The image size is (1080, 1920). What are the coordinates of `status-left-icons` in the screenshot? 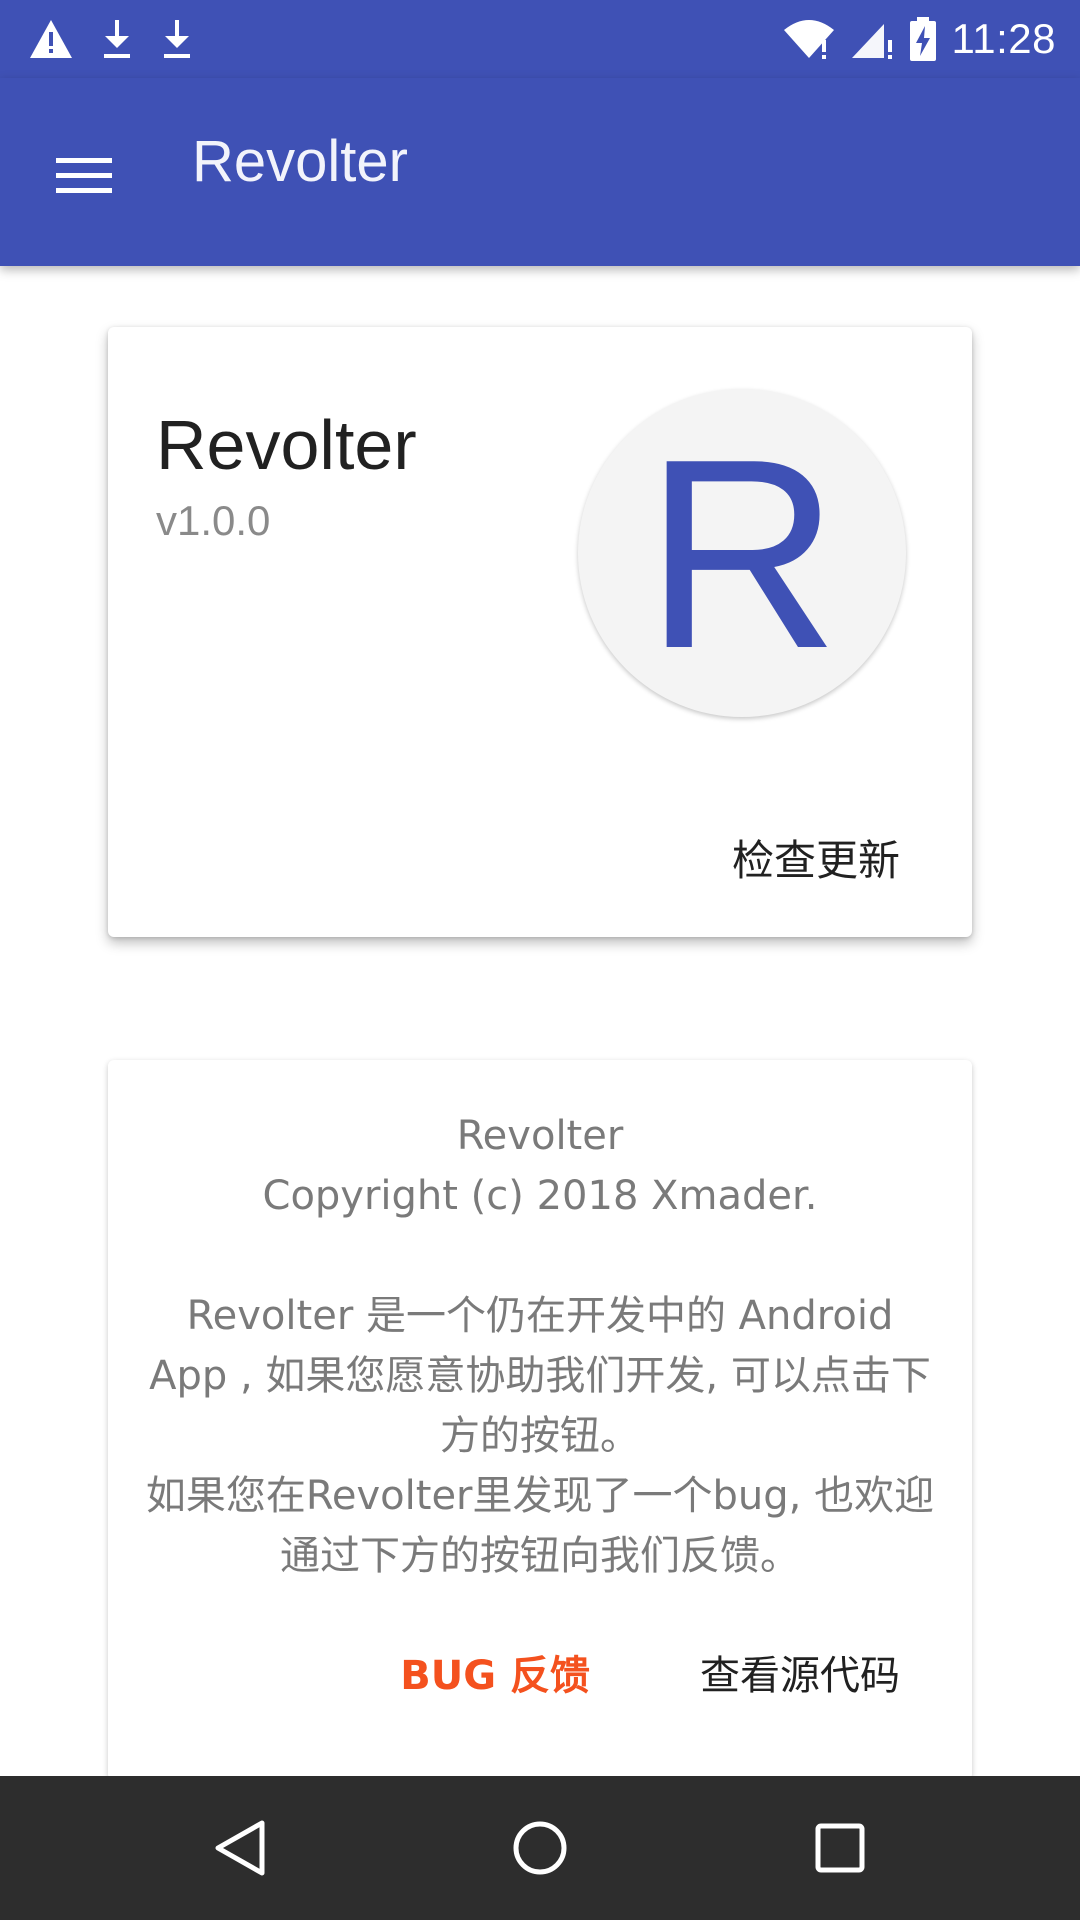 It's located at (111, 39).